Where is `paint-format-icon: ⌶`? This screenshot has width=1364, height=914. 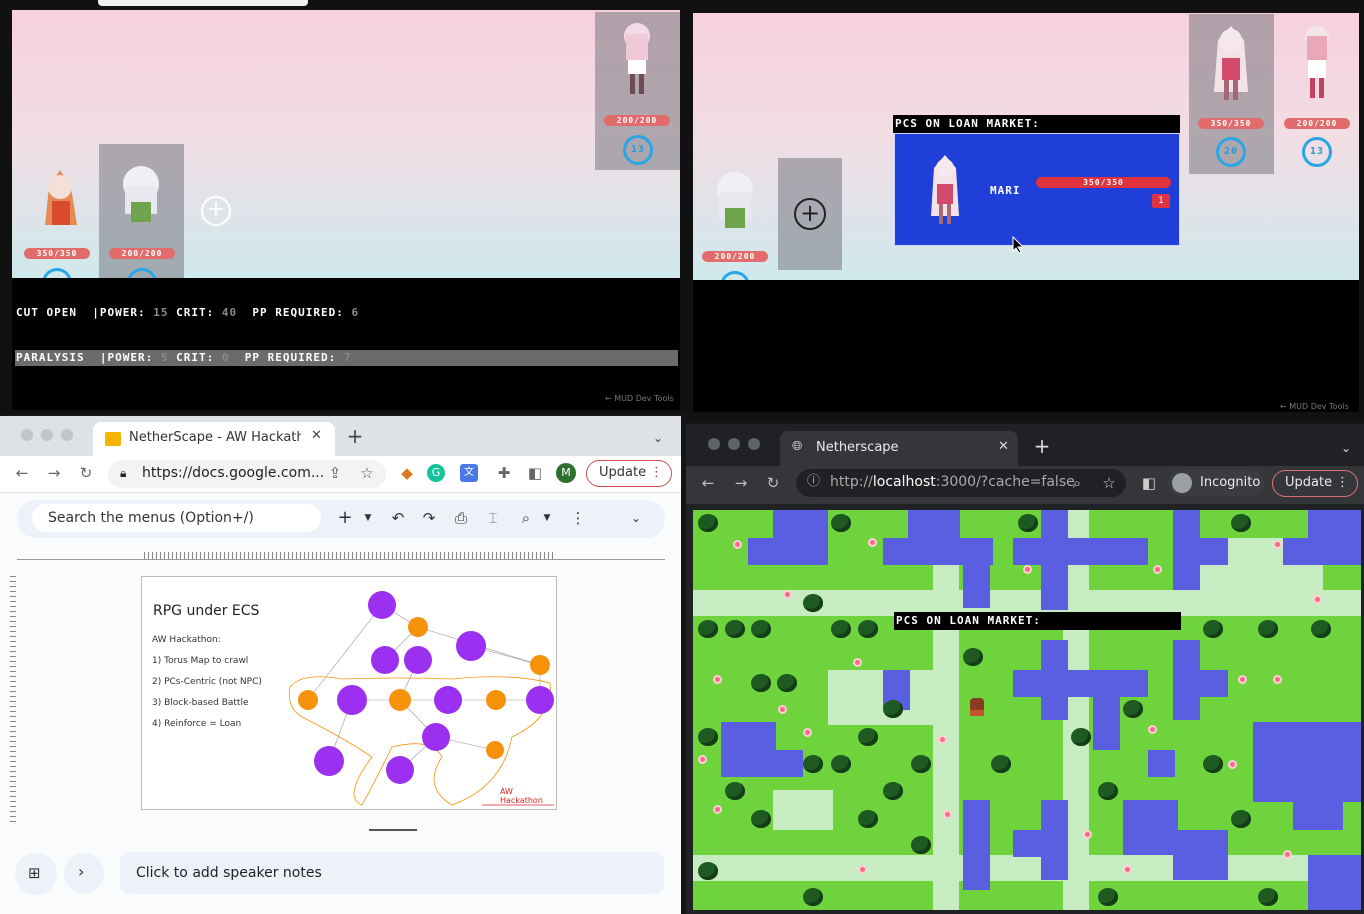 paint-format-icon: ⌶ is located at coordinates (493, 518).